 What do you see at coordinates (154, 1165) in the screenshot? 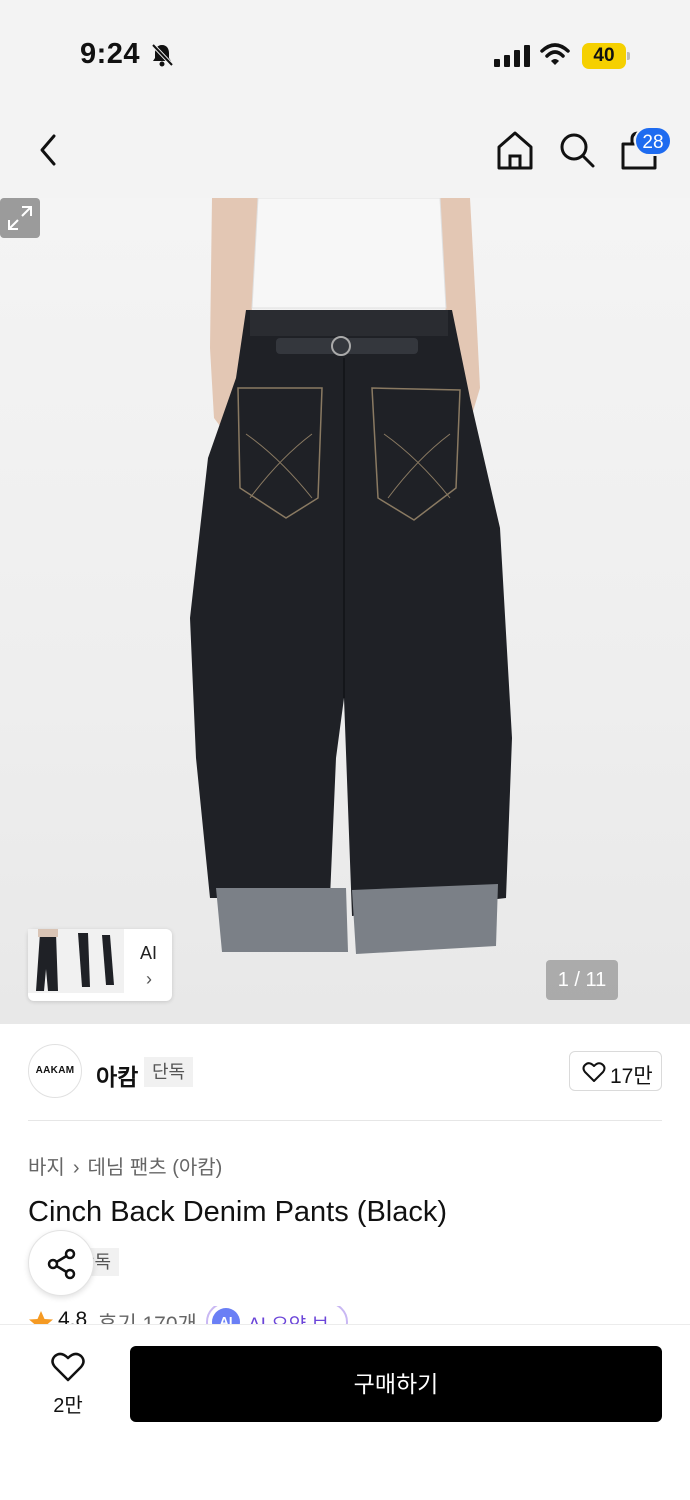
I see `breadcrumb-subcategory: 데님 팬츠 (아캄)` at bounding box center [154, 1165].